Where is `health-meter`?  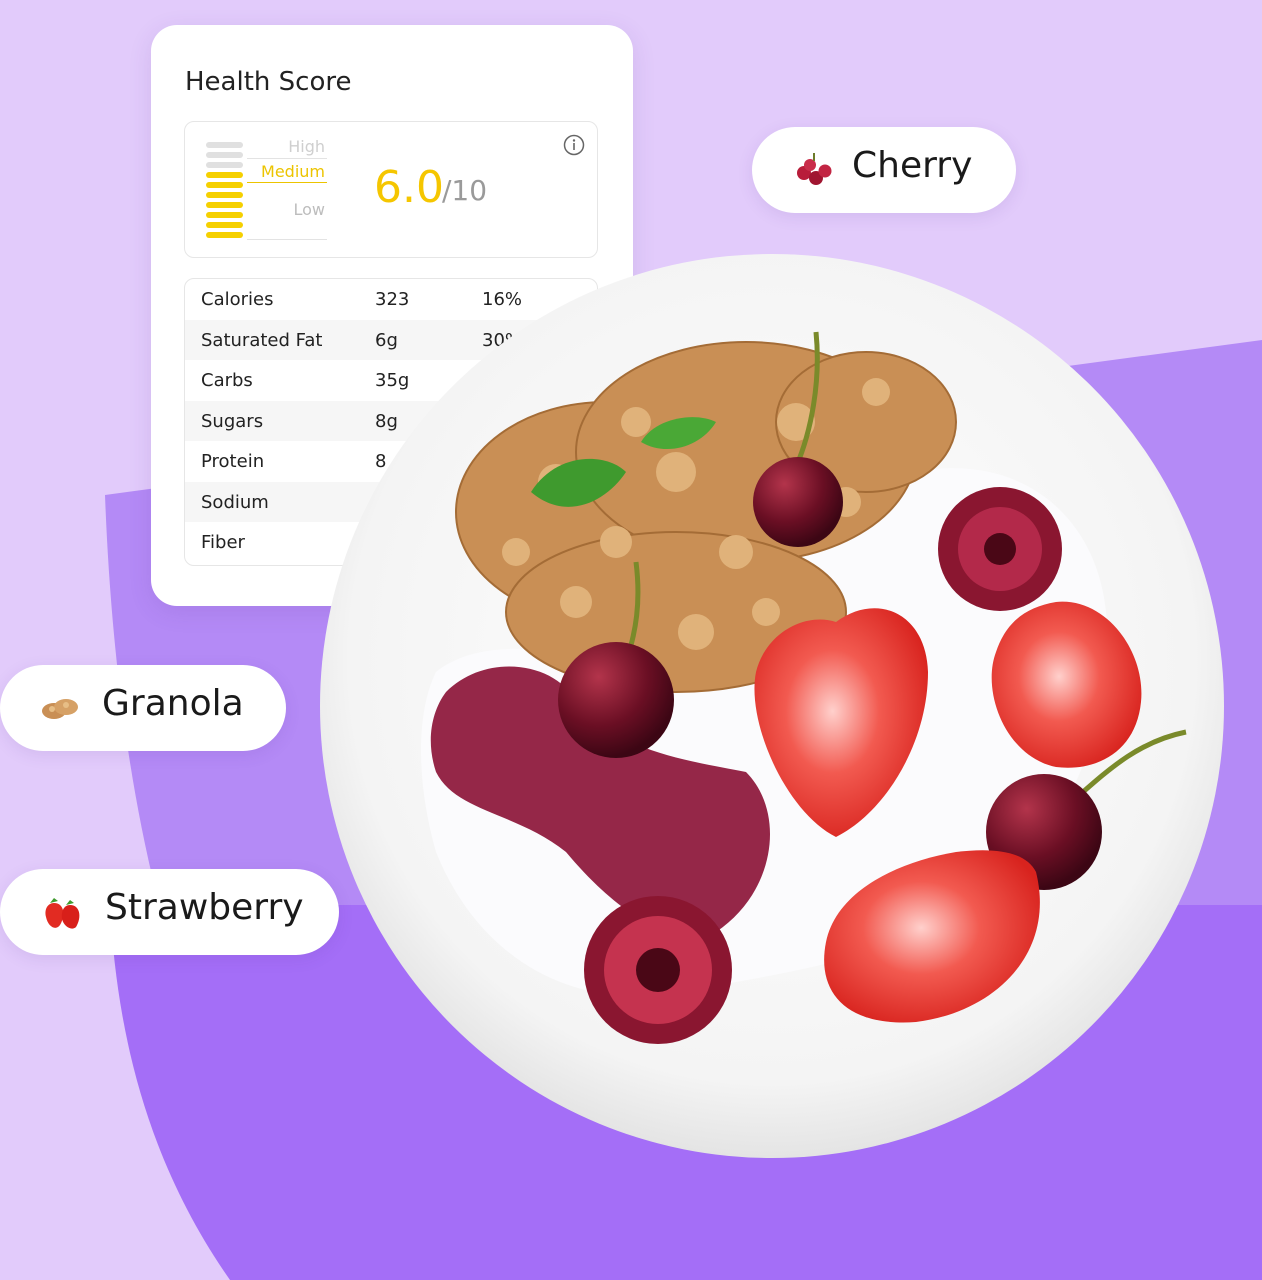
health-meter is located at coordinates (226, 192).